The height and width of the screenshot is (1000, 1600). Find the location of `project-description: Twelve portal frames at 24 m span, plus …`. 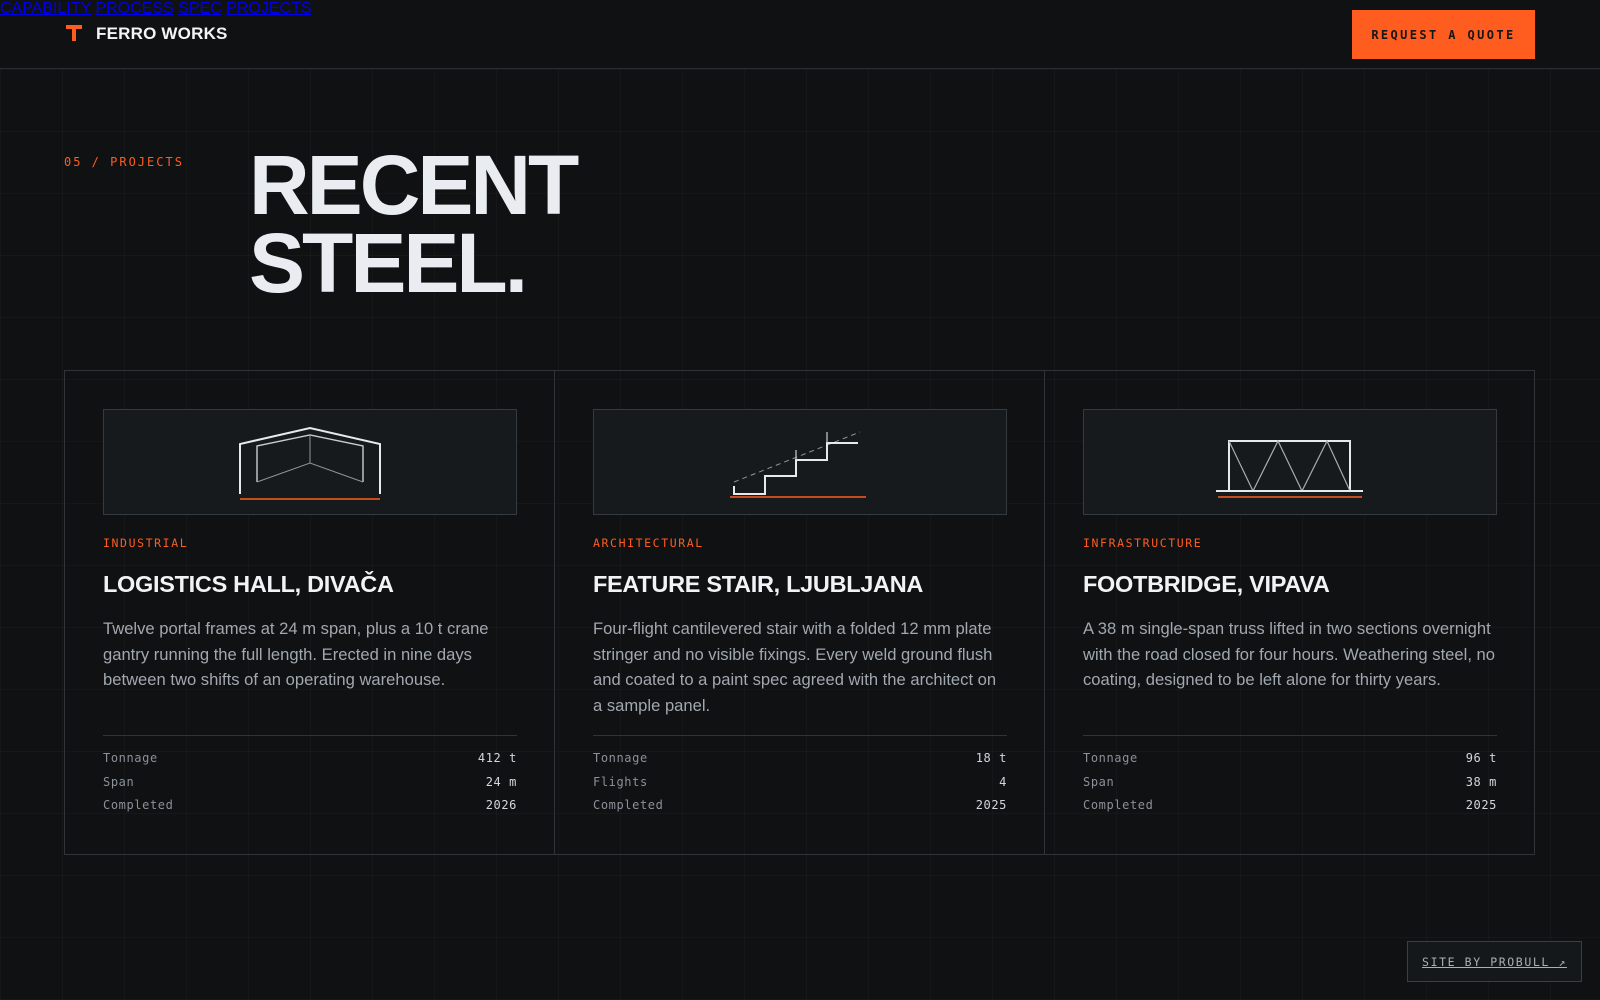

project-description: Twelve portal frames at 24 m span, plus … is located at coordinates (296, 654).